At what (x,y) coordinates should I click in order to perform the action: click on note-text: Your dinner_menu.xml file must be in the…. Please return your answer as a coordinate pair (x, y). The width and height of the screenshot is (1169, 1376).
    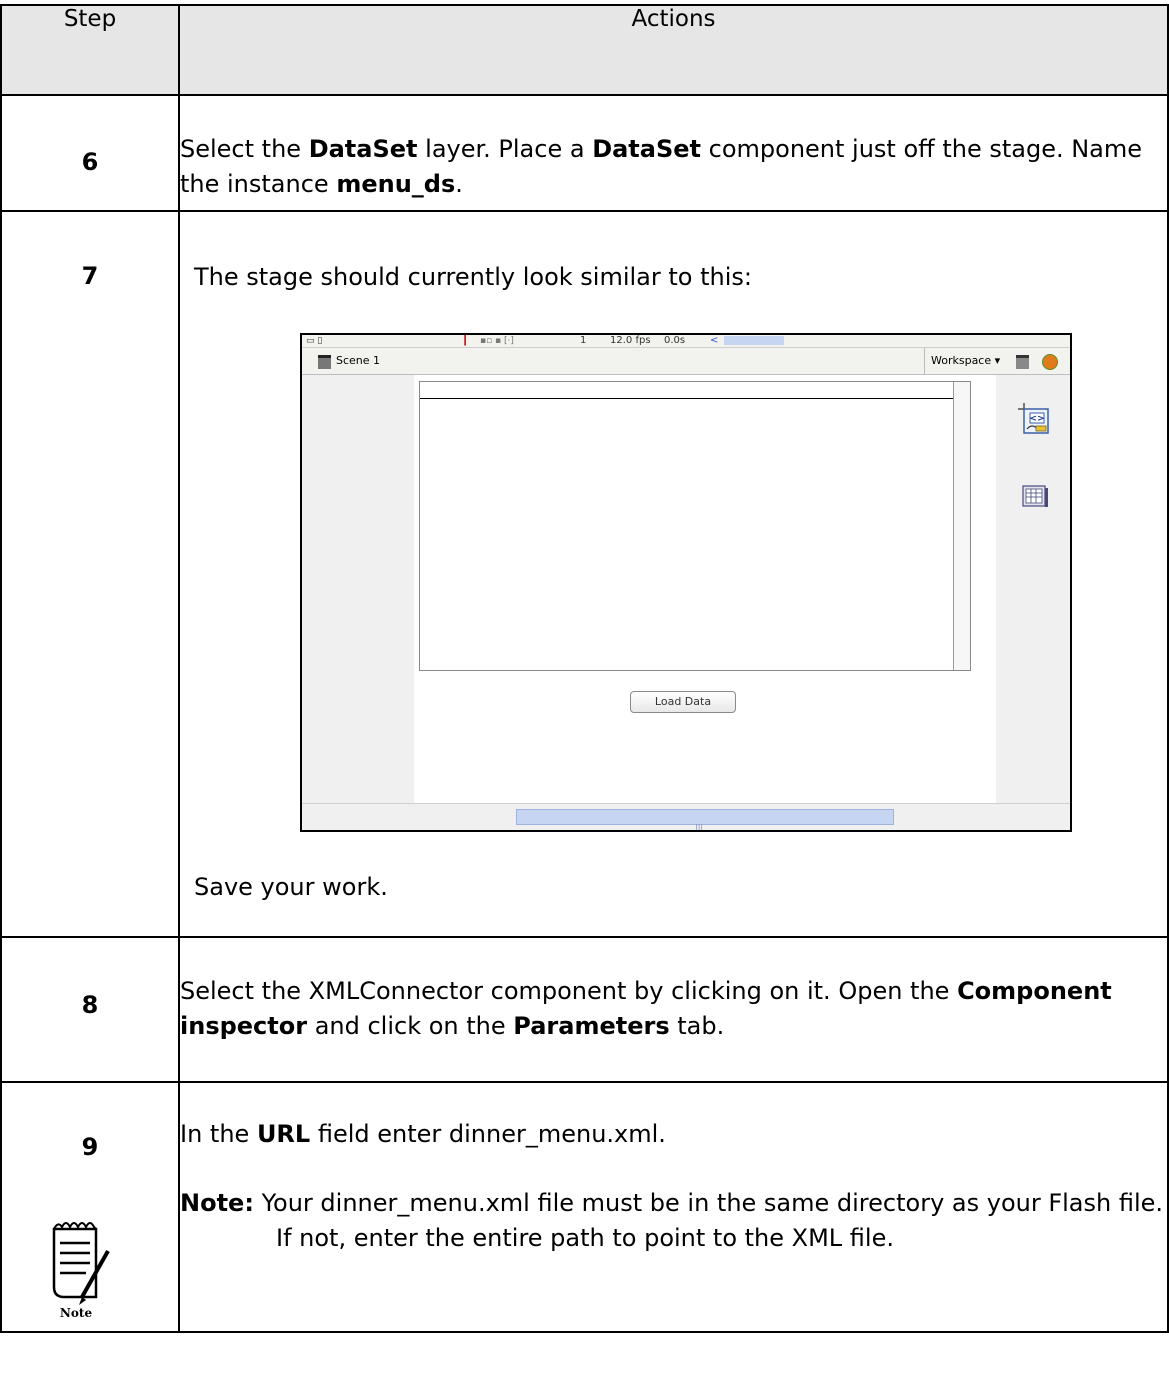
    Looking at the image, I should click on (712, 1220).